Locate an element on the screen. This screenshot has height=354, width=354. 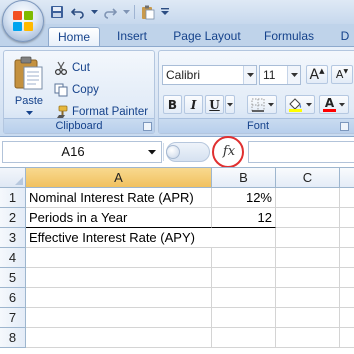
save-button is located at coordinates (57, 12).